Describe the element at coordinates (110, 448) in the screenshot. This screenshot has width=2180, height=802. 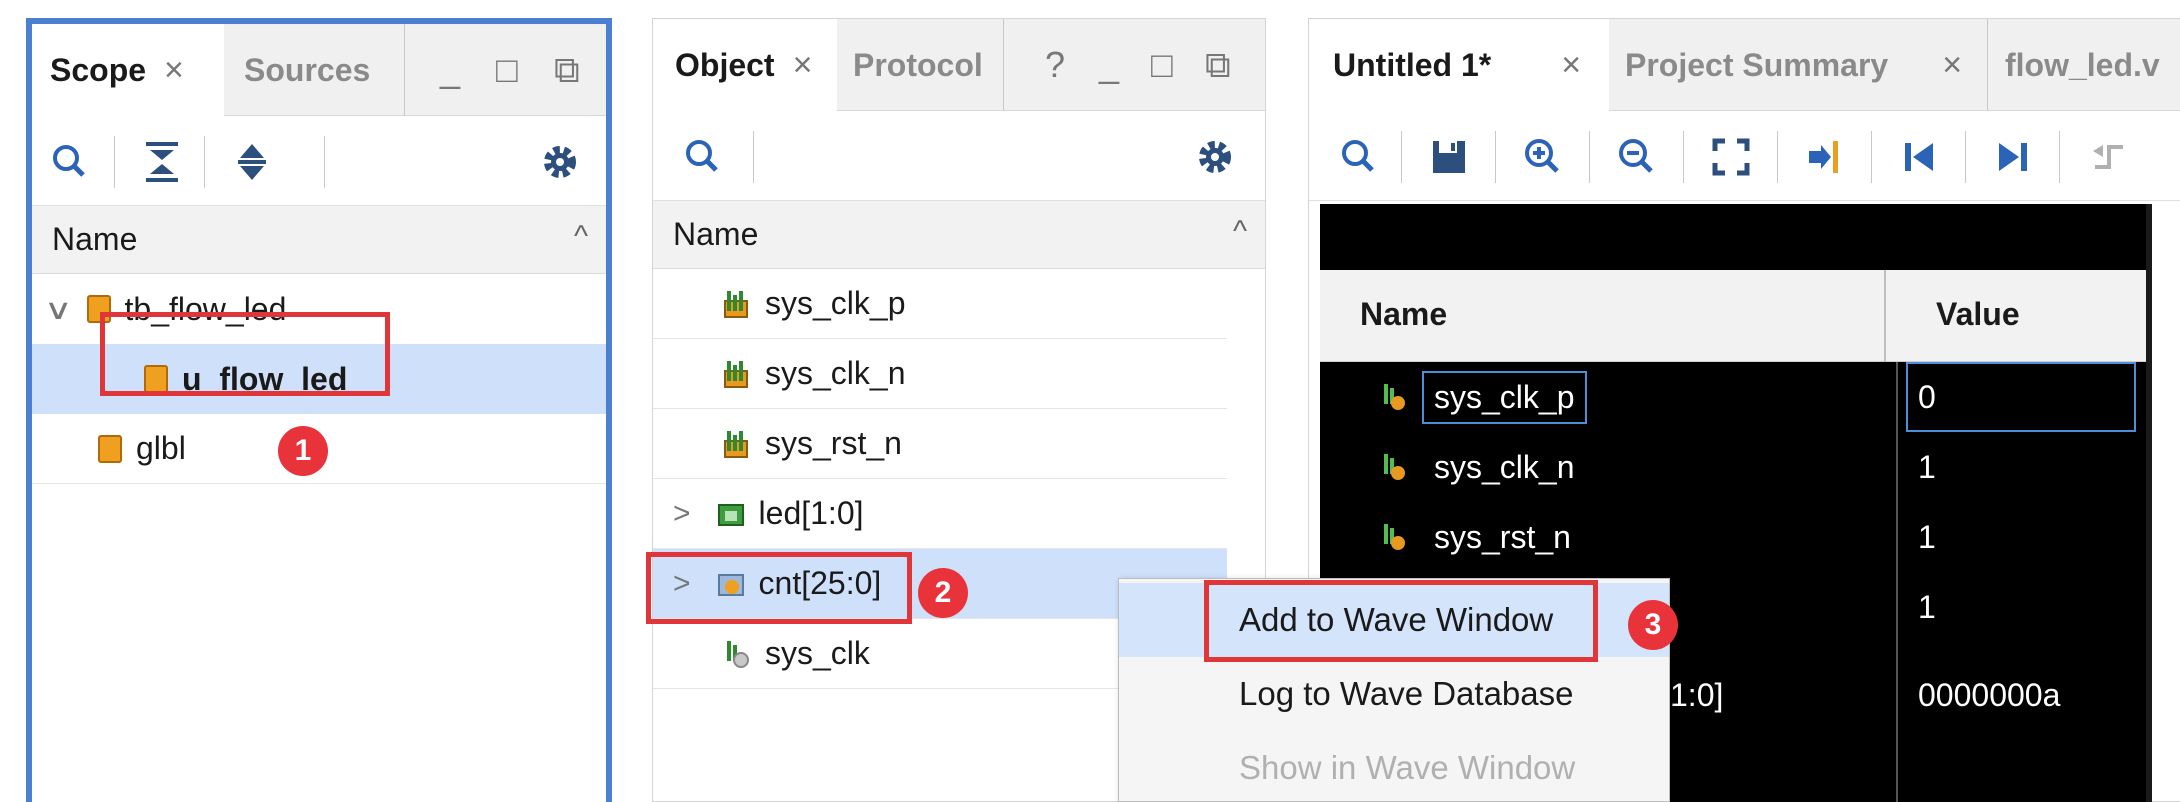
I see `module-icon` at that location.